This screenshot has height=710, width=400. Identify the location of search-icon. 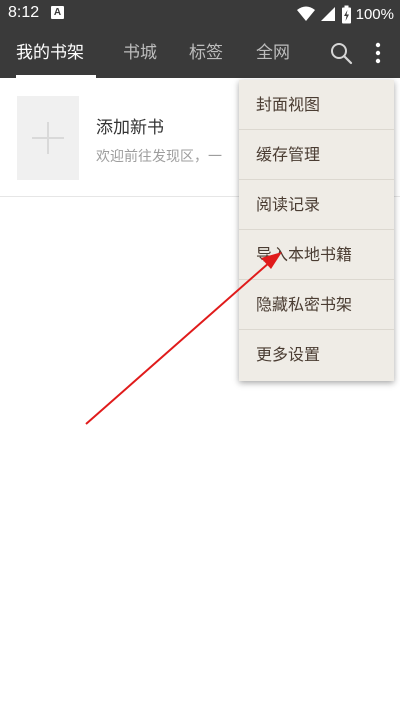
(341, 53).